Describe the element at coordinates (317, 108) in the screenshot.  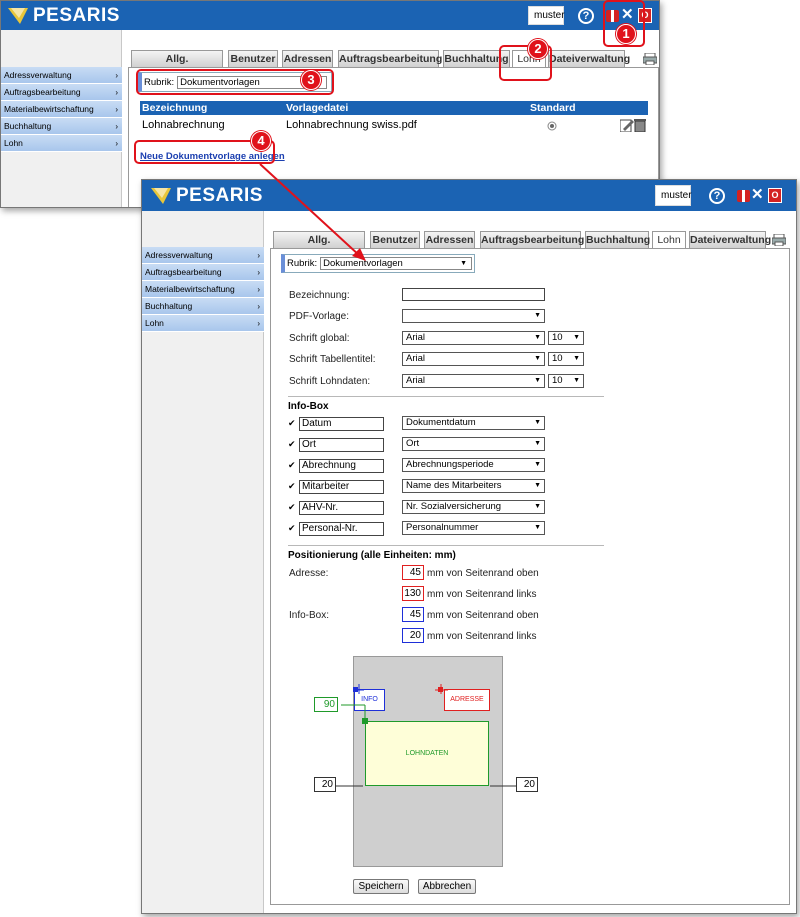
I see `col-vorlagedatei: Vorlagedatei` at that location.